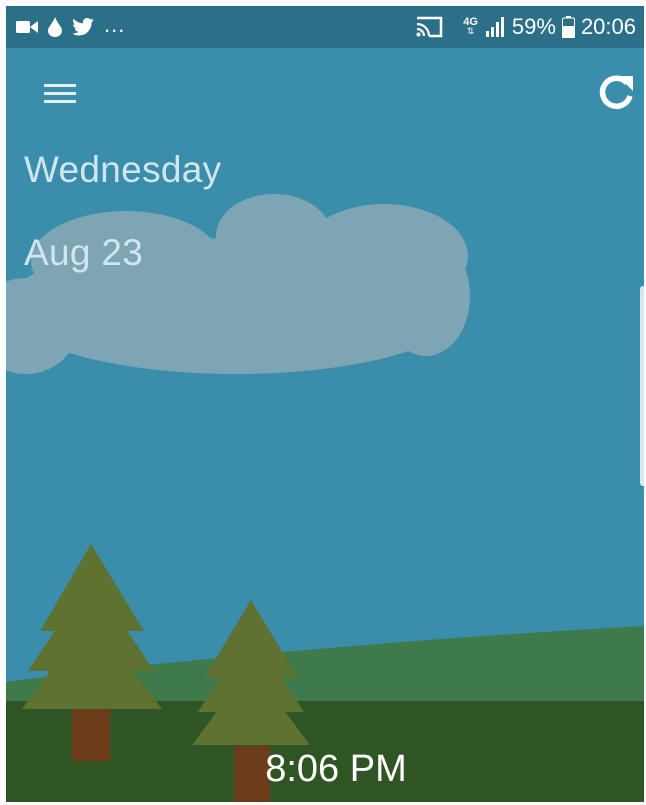 This screenshot has width=646, height=805. I want to click on status-clock: 20:06, so click(608, 26).